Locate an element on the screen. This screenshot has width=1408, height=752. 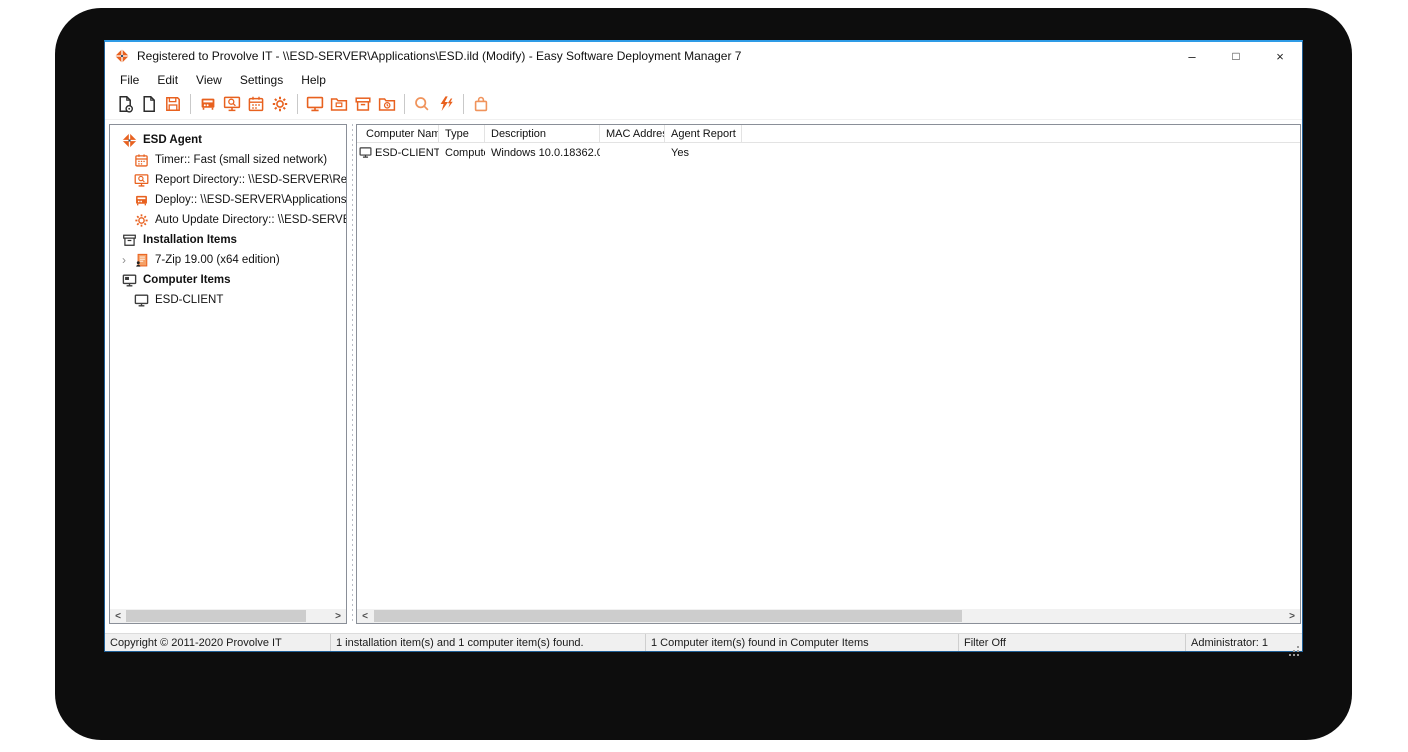
monitor-icon is located at coordinates (365, 152).